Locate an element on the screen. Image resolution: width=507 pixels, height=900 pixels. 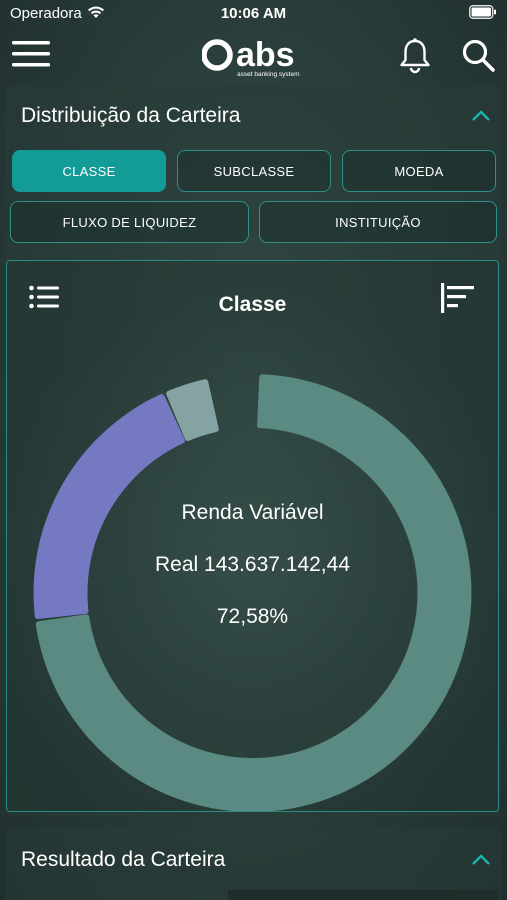
filter-label: SUBCLASSE is located at coordinates (254, 171).